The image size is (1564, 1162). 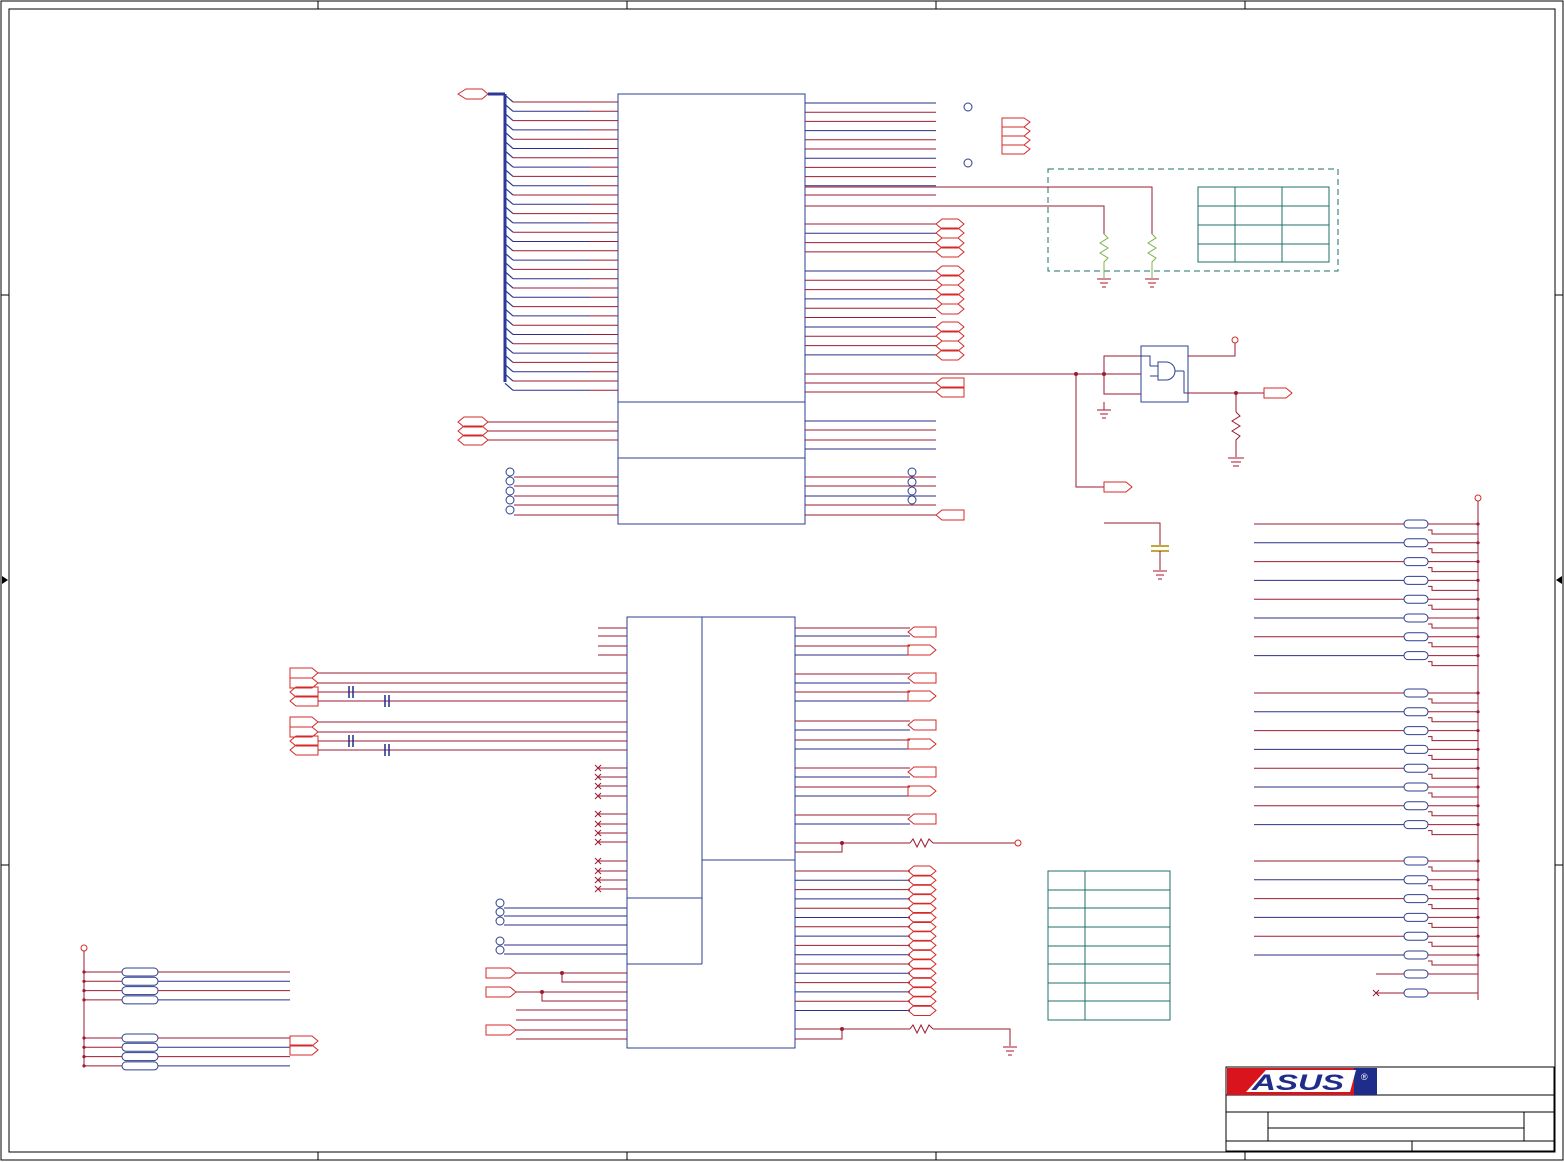 What do you see at coordinates (1364, 1077) in the screenshot?
I see `registered-mark: ®` at bounding box center [1364, 1077].